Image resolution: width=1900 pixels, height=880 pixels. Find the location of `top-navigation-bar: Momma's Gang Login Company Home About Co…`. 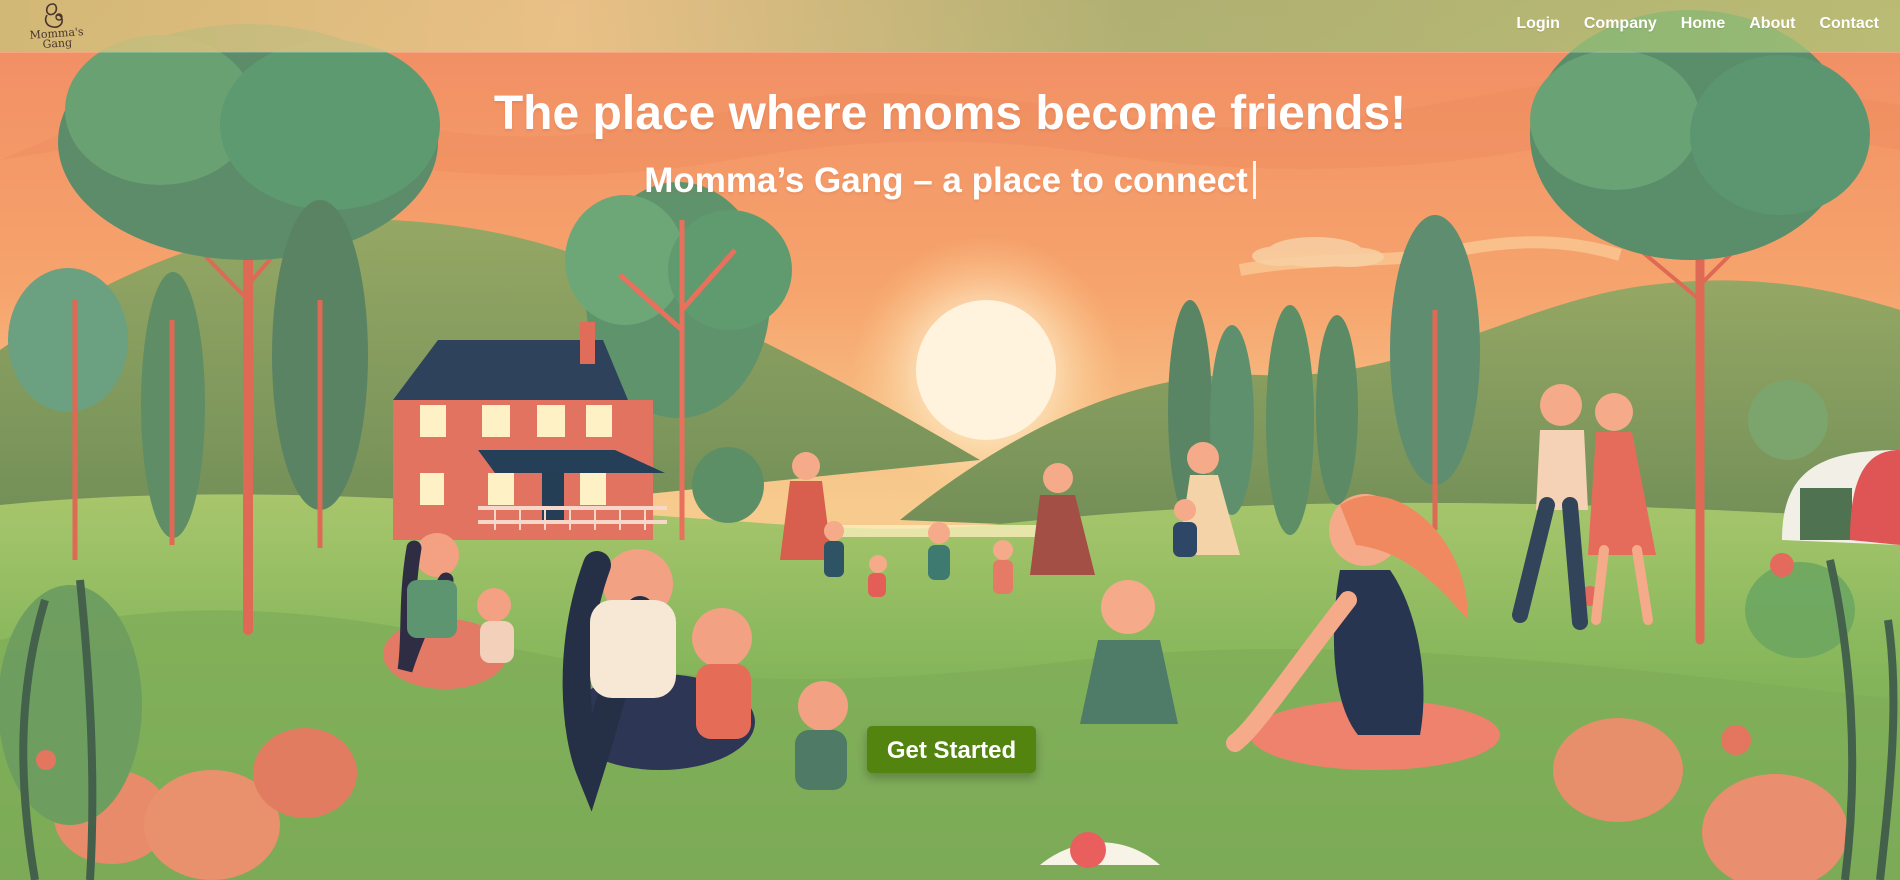

top-navigation-bar: Momma's Gang Login Company Home About Co… is located at coordinates (950, 26).